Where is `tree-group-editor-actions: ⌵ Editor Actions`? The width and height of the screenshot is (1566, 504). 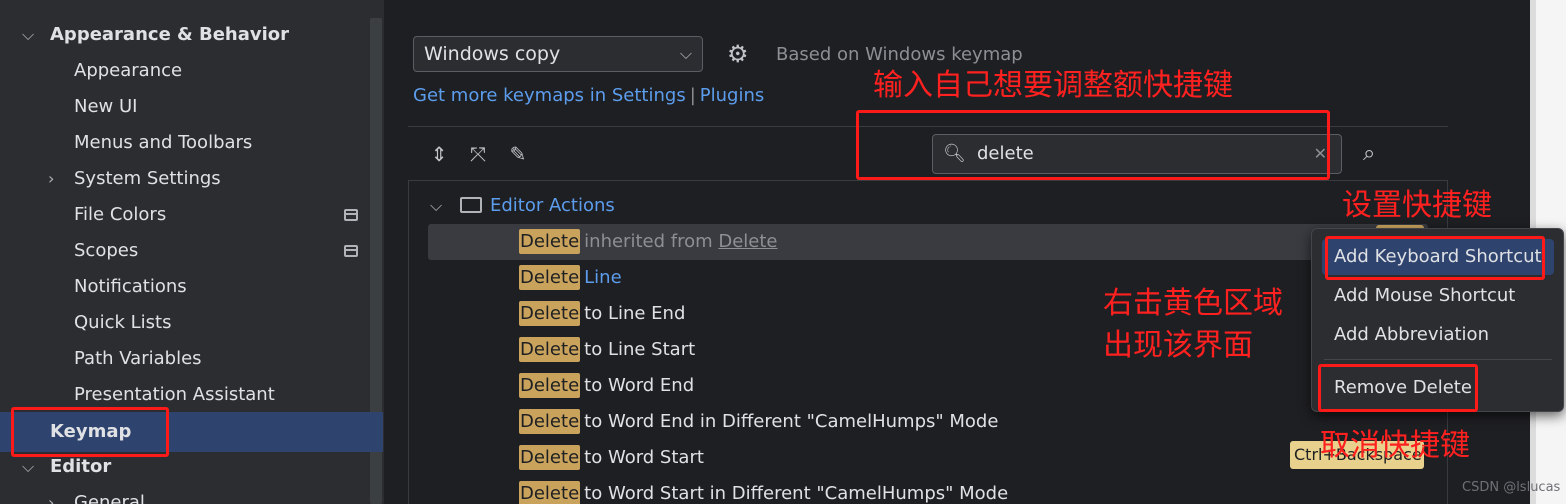 tree-group-editor-actions: ⌵ Editor Actions is located at coordinates (522, 206).